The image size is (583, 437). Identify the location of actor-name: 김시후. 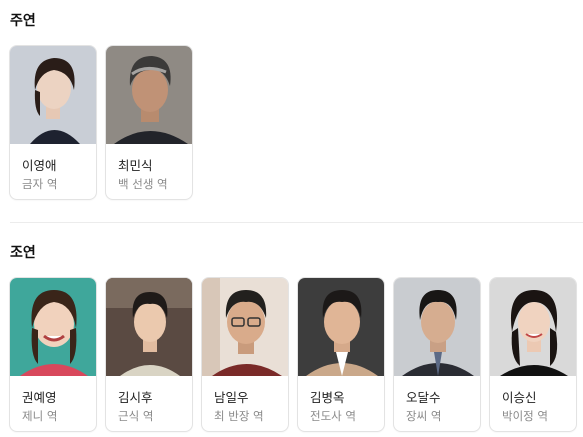
(135, 397).